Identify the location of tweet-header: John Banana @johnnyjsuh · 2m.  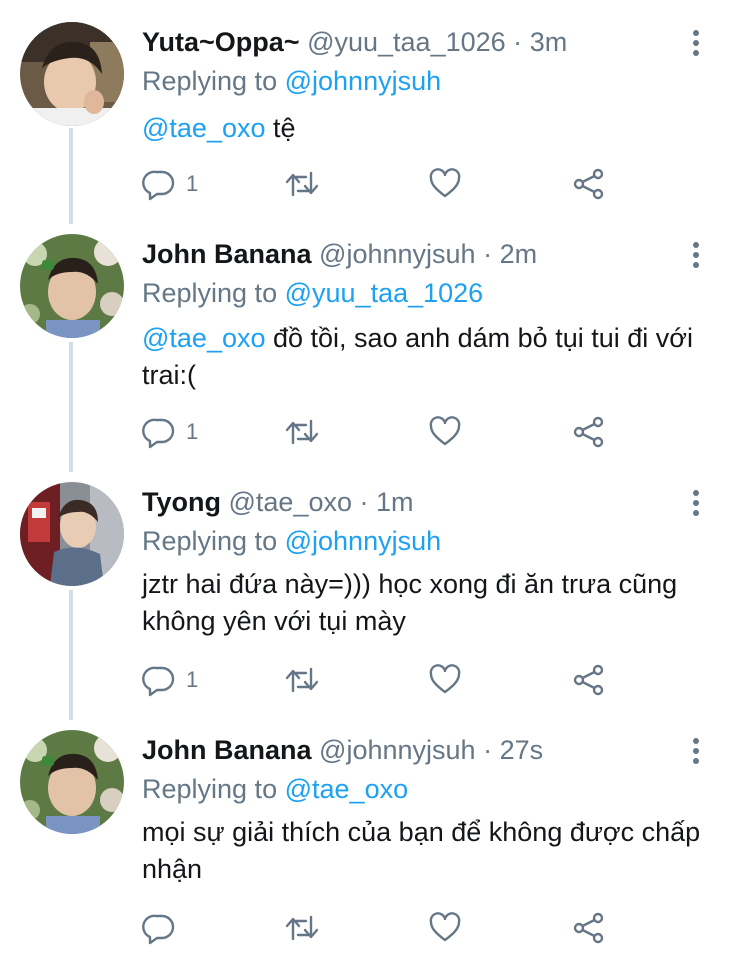
(339, 254).